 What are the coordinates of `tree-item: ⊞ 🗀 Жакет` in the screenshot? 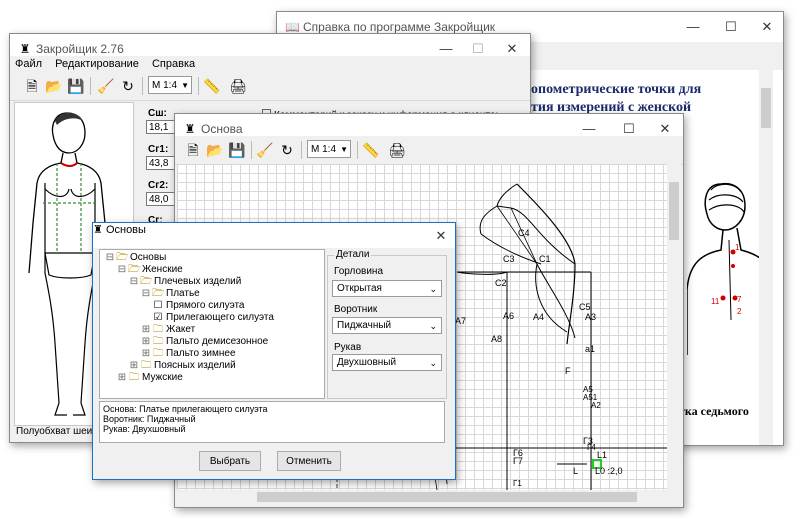 It's located at (167, 330).